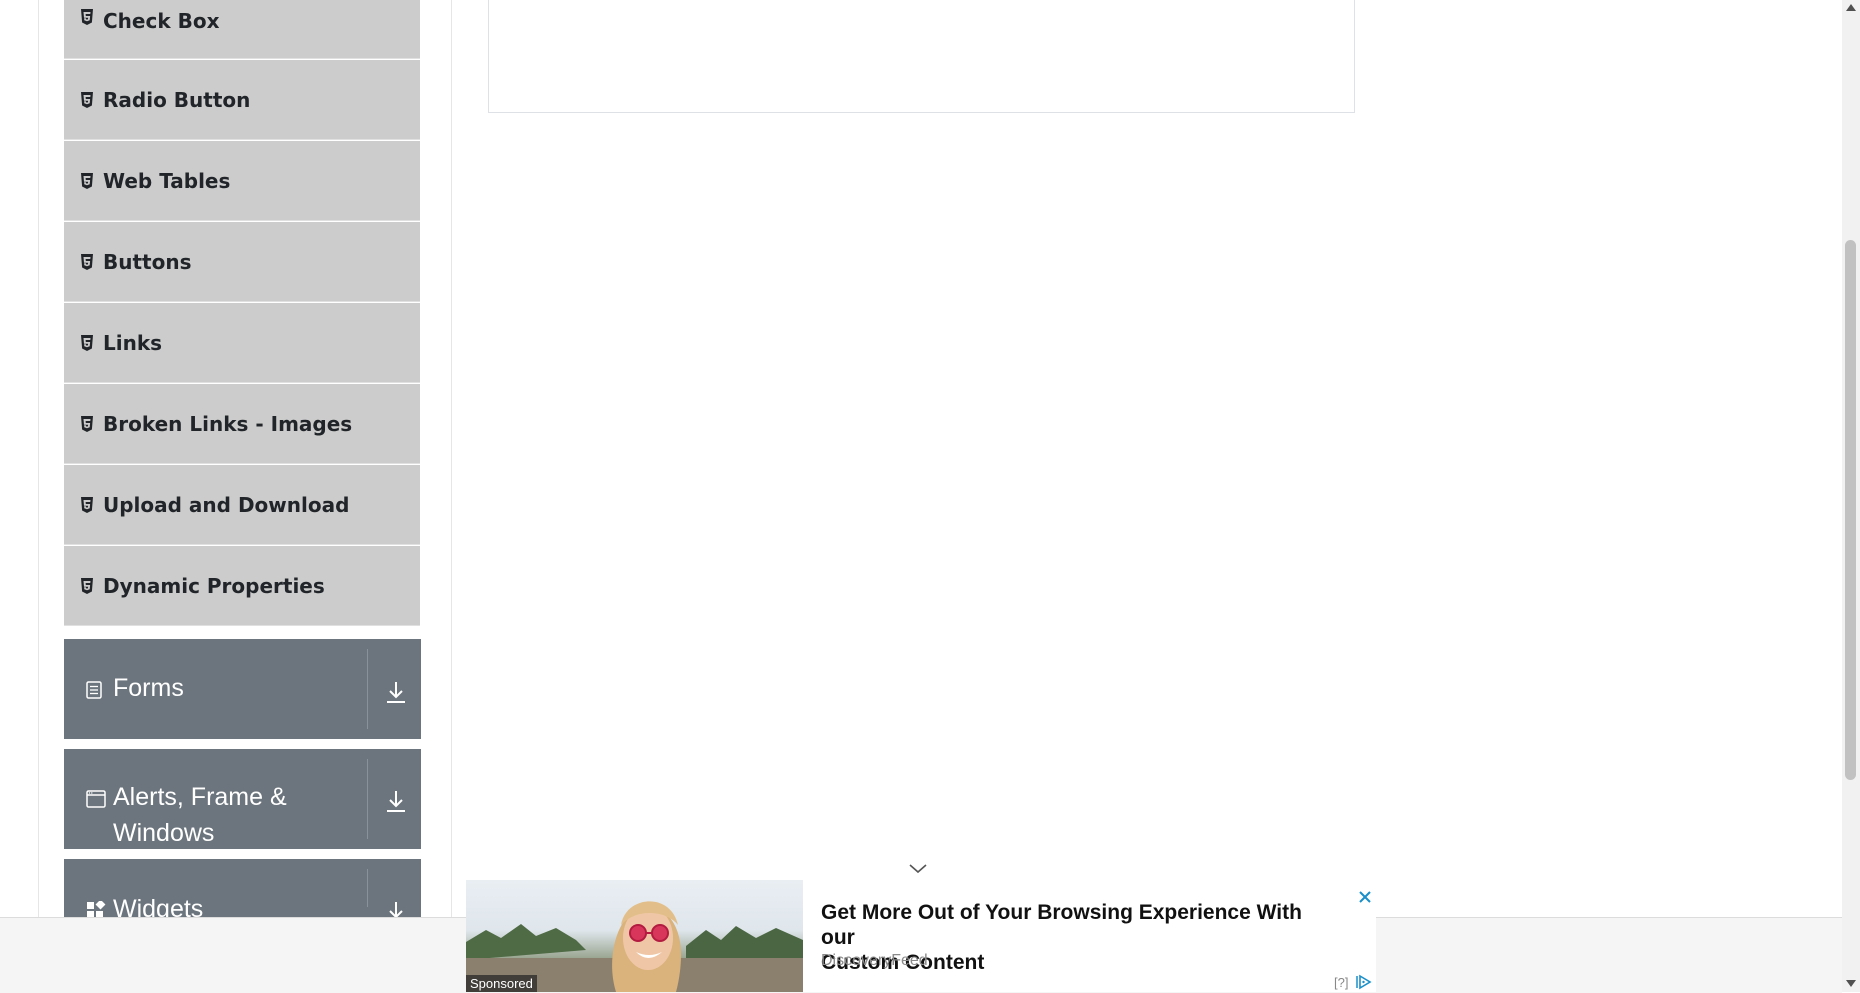  Describe the element at coordinates (1364, 982) in the screenshot. I see `adchoices-icon` at that location.